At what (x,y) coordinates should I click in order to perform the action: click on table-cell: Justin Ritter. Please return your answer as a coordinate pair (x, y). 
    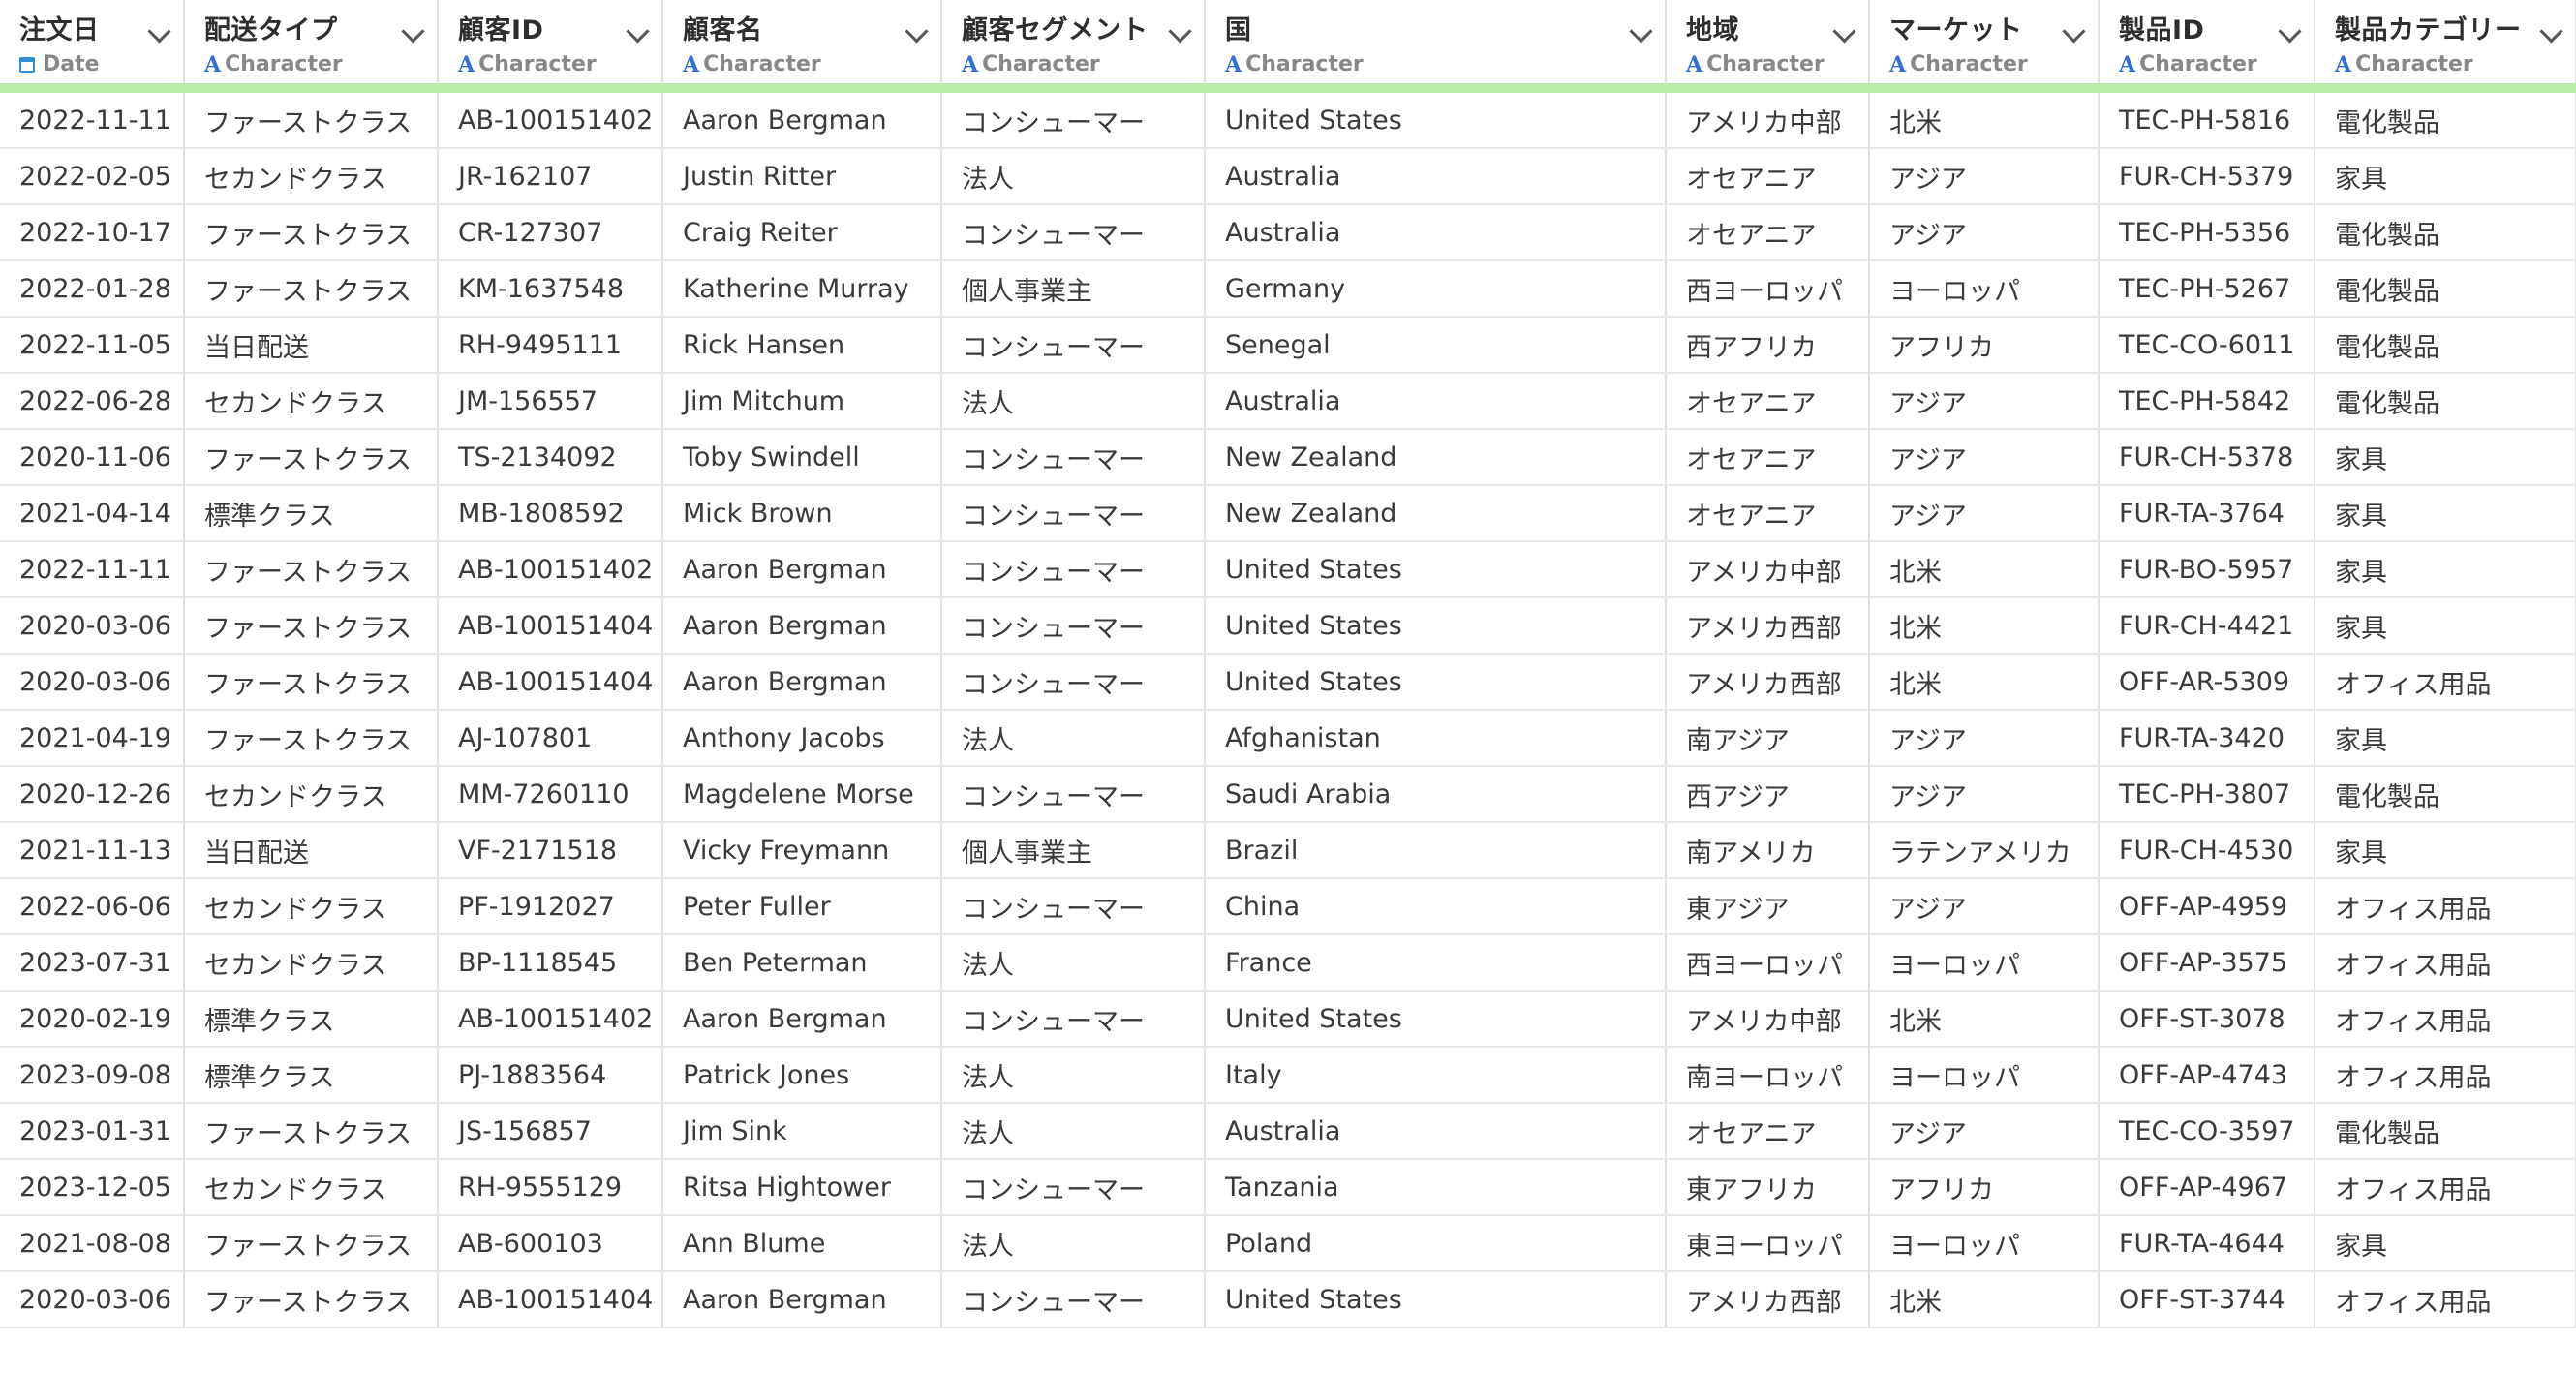
    Looking at the image, I should click on (802, 176).